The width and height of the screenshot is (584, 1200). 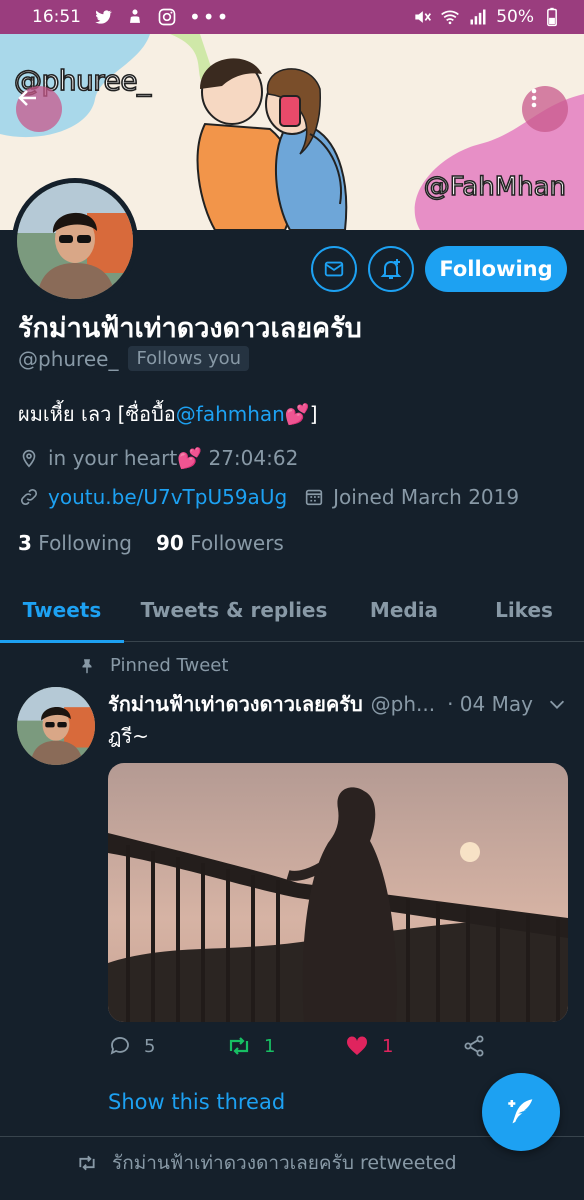 What do you see at coordinates (29, 458) in the screenshot?
I see `location-pin-icon` at bounding box center [29, 458].